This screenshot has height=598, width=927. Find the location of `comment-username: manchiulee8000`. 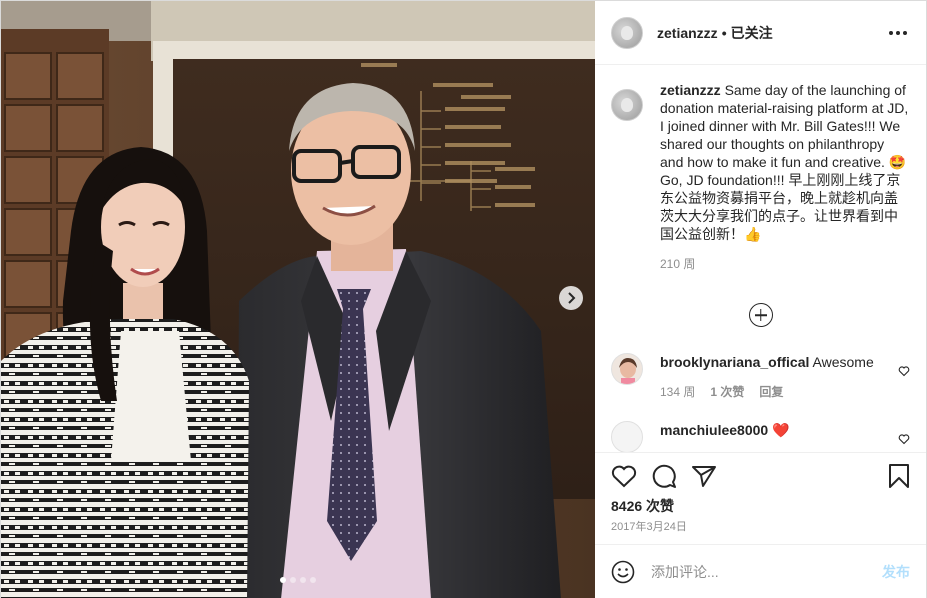

comment-username: manchiulee8000 is located at coordinates (714, 430).